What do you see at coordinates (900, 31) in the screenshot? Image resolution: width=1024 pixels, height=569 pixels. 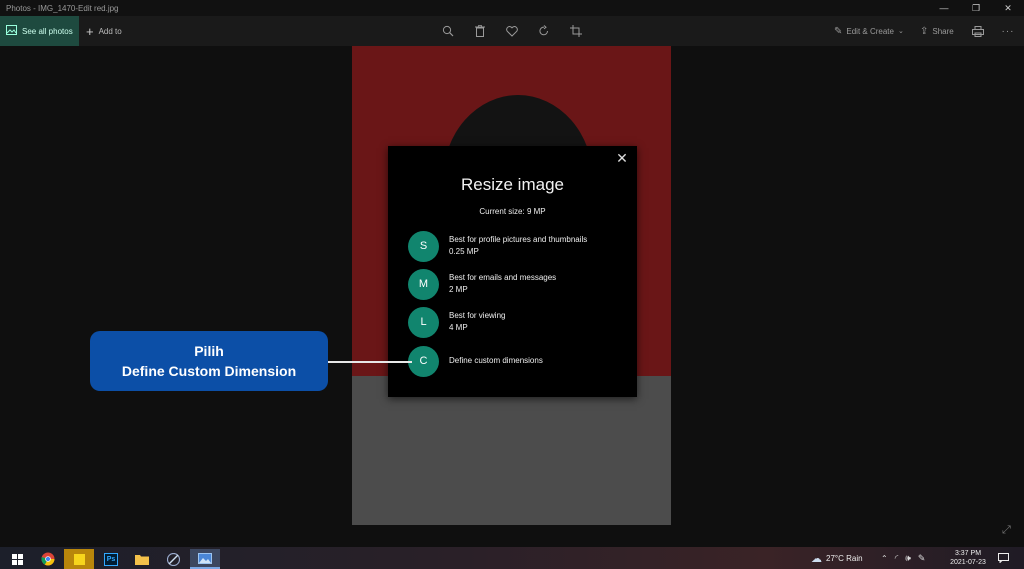 I see `chevron-down-icon: ⌄` at bounding box center [900, 31].